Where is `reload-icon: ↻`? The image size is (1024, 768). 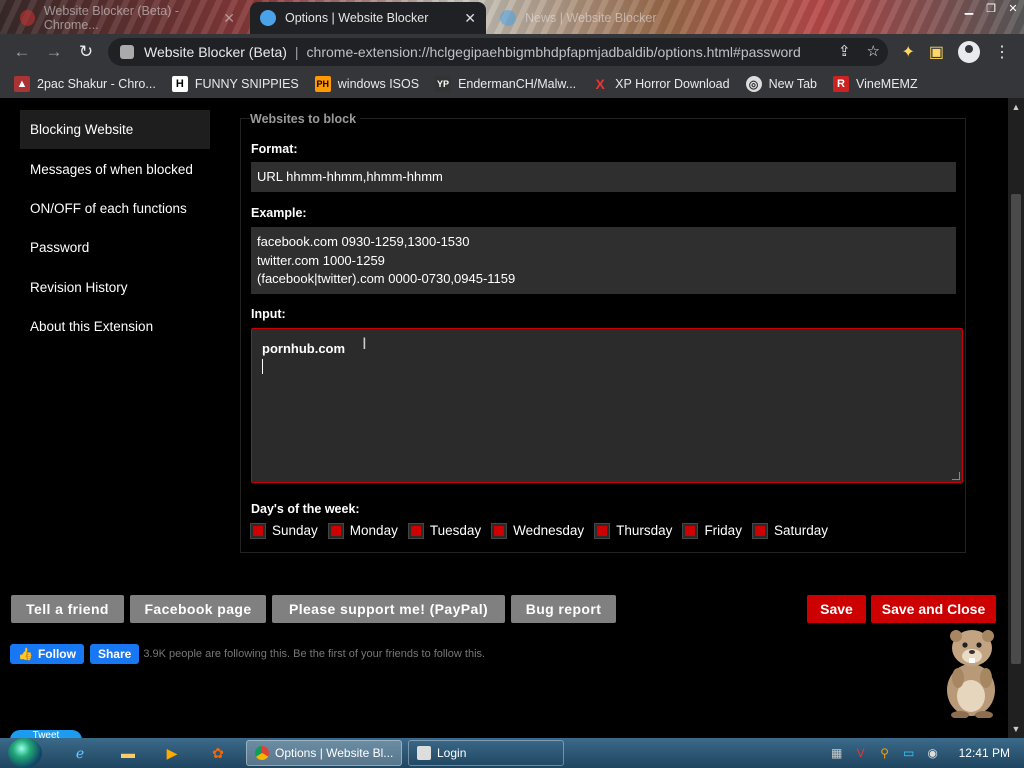
reload-icon: ↻ is located at coordinates (86, 52).